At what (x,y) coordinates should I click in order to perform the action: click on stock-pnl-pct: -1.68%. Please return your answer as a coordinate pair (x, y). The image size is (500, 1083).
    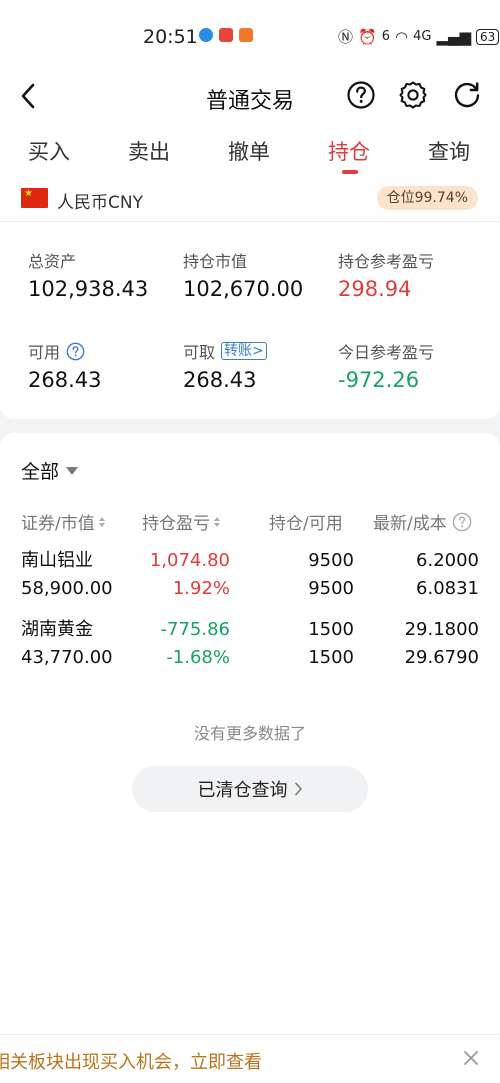
    Looking at the image, I should click on (198, 657).